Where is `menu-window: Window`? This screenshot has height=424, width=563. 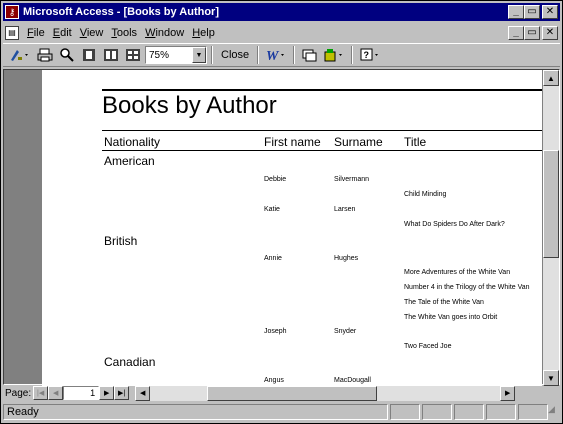
menu-window: Window is located at coordinates (164, 33).